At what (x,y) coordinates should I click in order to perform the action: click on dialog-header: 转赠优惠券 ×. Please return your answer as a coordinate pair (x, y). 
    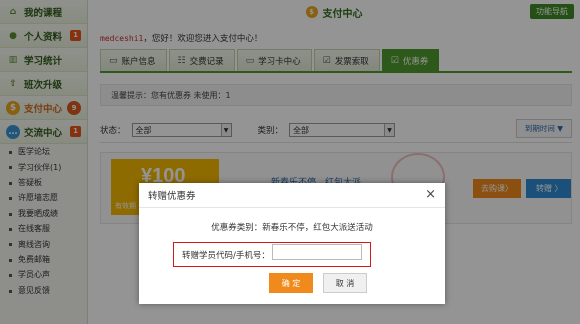
    Looking at the image, I should click on (292, 195).